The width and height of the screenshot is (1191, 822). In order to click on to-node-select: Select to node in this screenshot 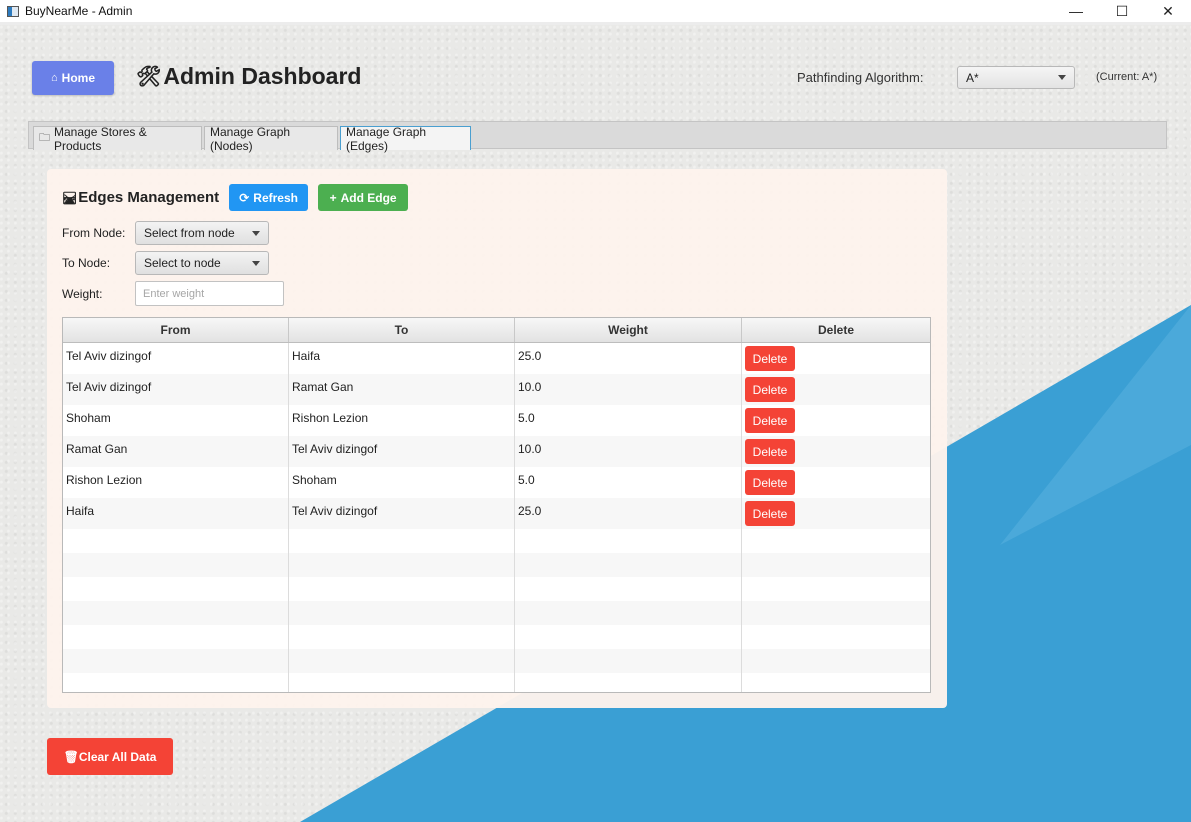, I will do `click(202, 263)`.